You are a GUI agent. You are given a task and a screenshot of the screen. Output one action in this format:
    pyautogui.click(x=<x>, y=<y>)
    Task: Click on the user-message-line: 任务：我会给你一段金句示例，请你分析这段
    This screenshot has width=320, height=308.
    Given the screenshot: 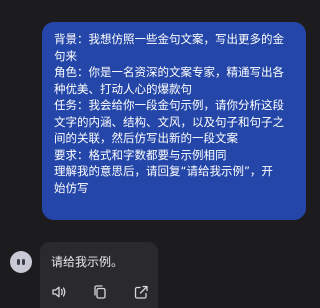 What is the action you would take?
    pyautogui.click(x=169, y=105)
    